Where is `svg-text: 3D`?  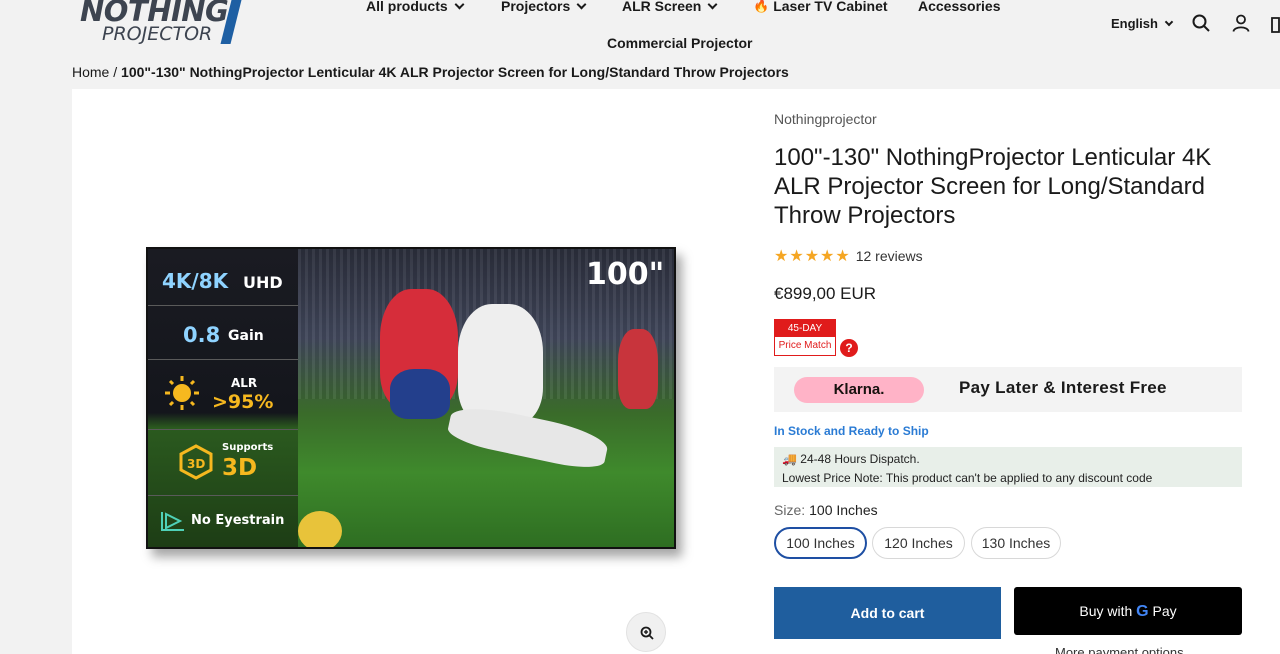
svg-text: 3D is located at coordinates (196, 464).